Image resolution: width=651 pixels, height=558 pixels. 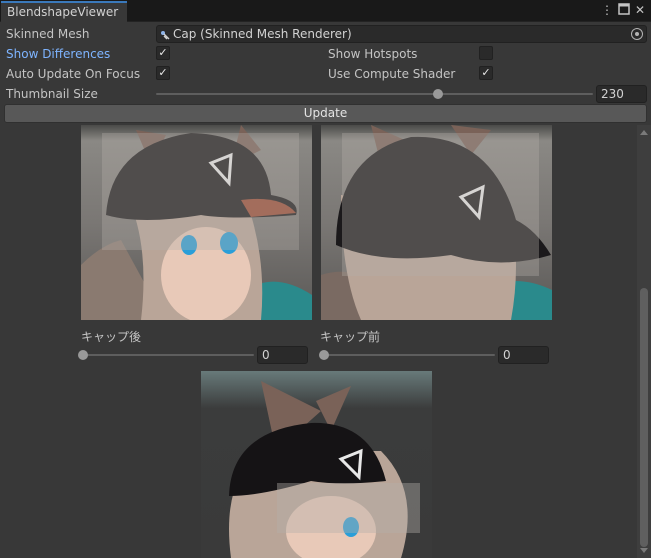 What do you see at coordinates (324, 355) in the screenshot?
I see `blendshape-slider-thumb-cap-front` at bounding box center [324, 355].